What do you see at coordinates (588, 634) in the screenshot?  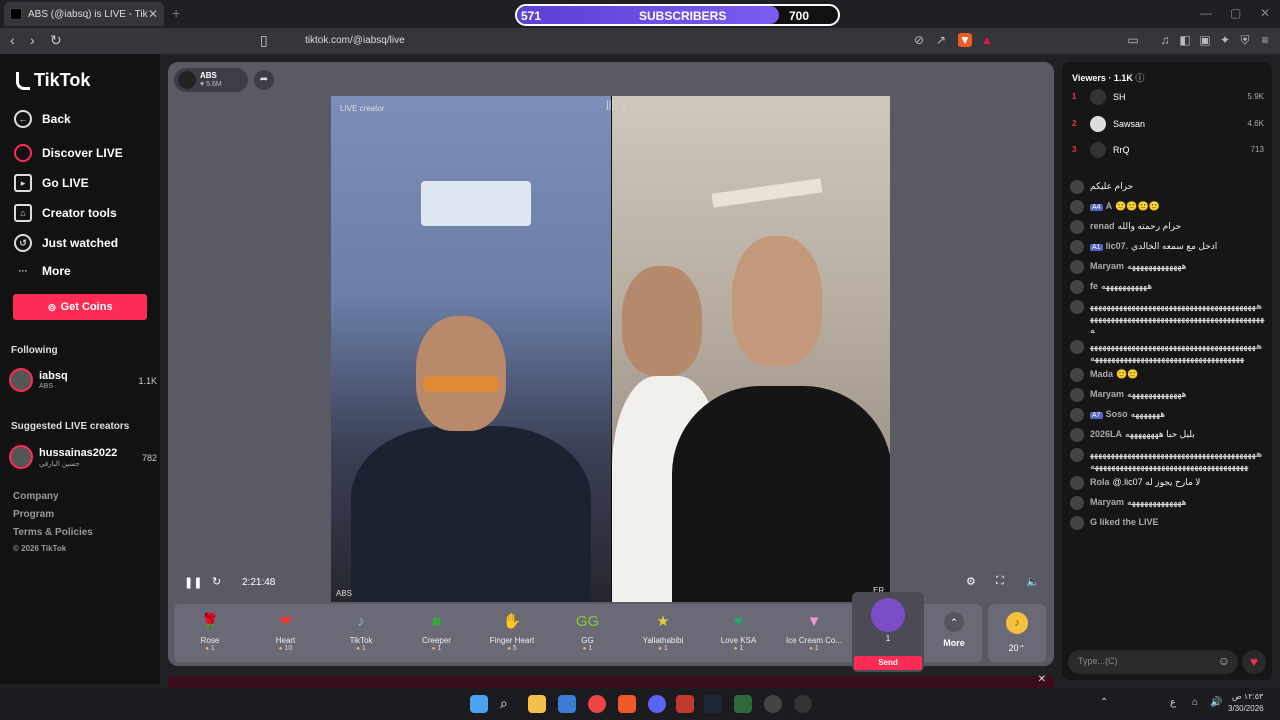 I see `gift-item: GG GG 1` at bounding box center [588, 634].